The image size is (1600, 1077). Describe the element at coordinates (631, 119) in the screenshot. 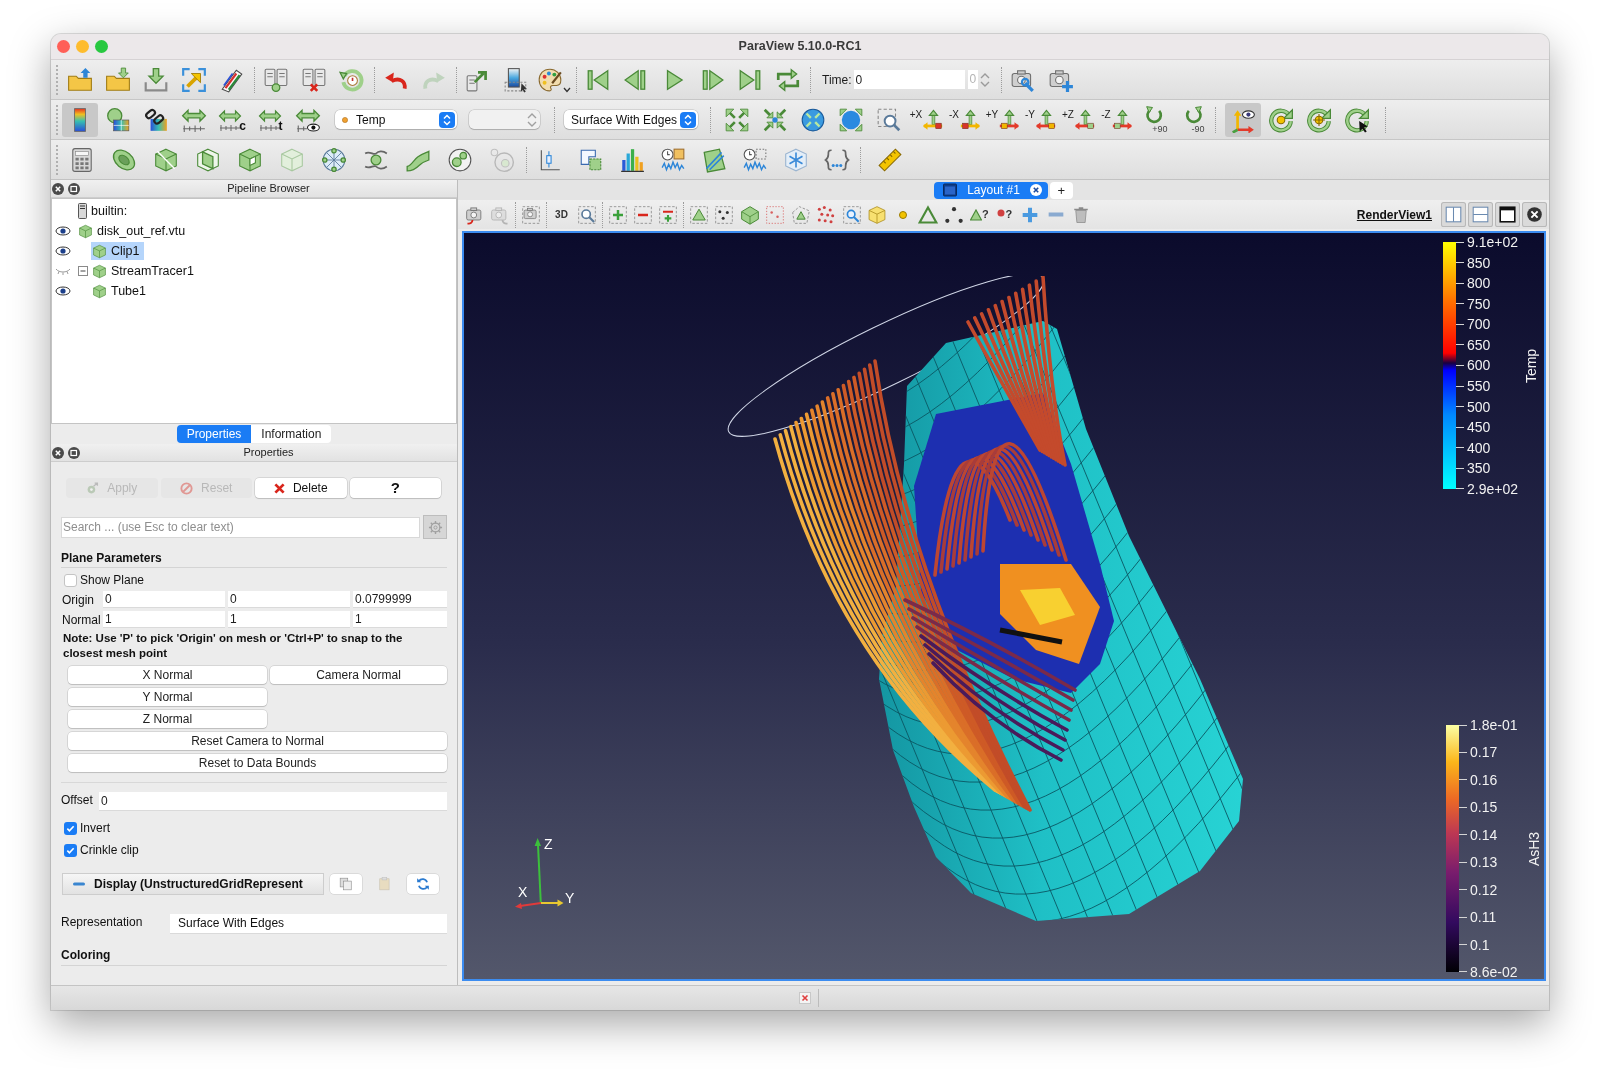

I see `representation-dropdown: Surface With Edges` at that location.